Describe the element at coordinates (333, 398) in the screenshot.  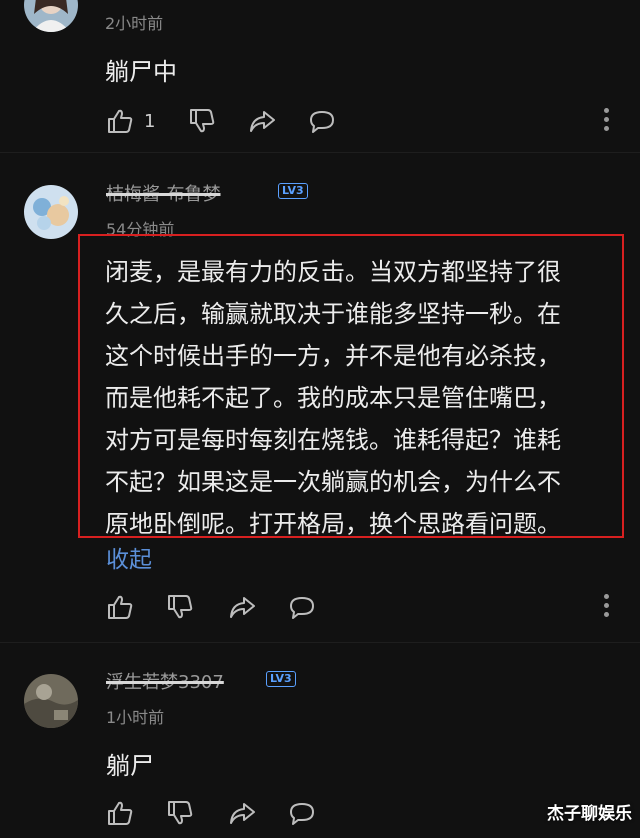
I see `comment-line: 而是他耗不起了。我的成本只是管住嘴巴，` at that location.